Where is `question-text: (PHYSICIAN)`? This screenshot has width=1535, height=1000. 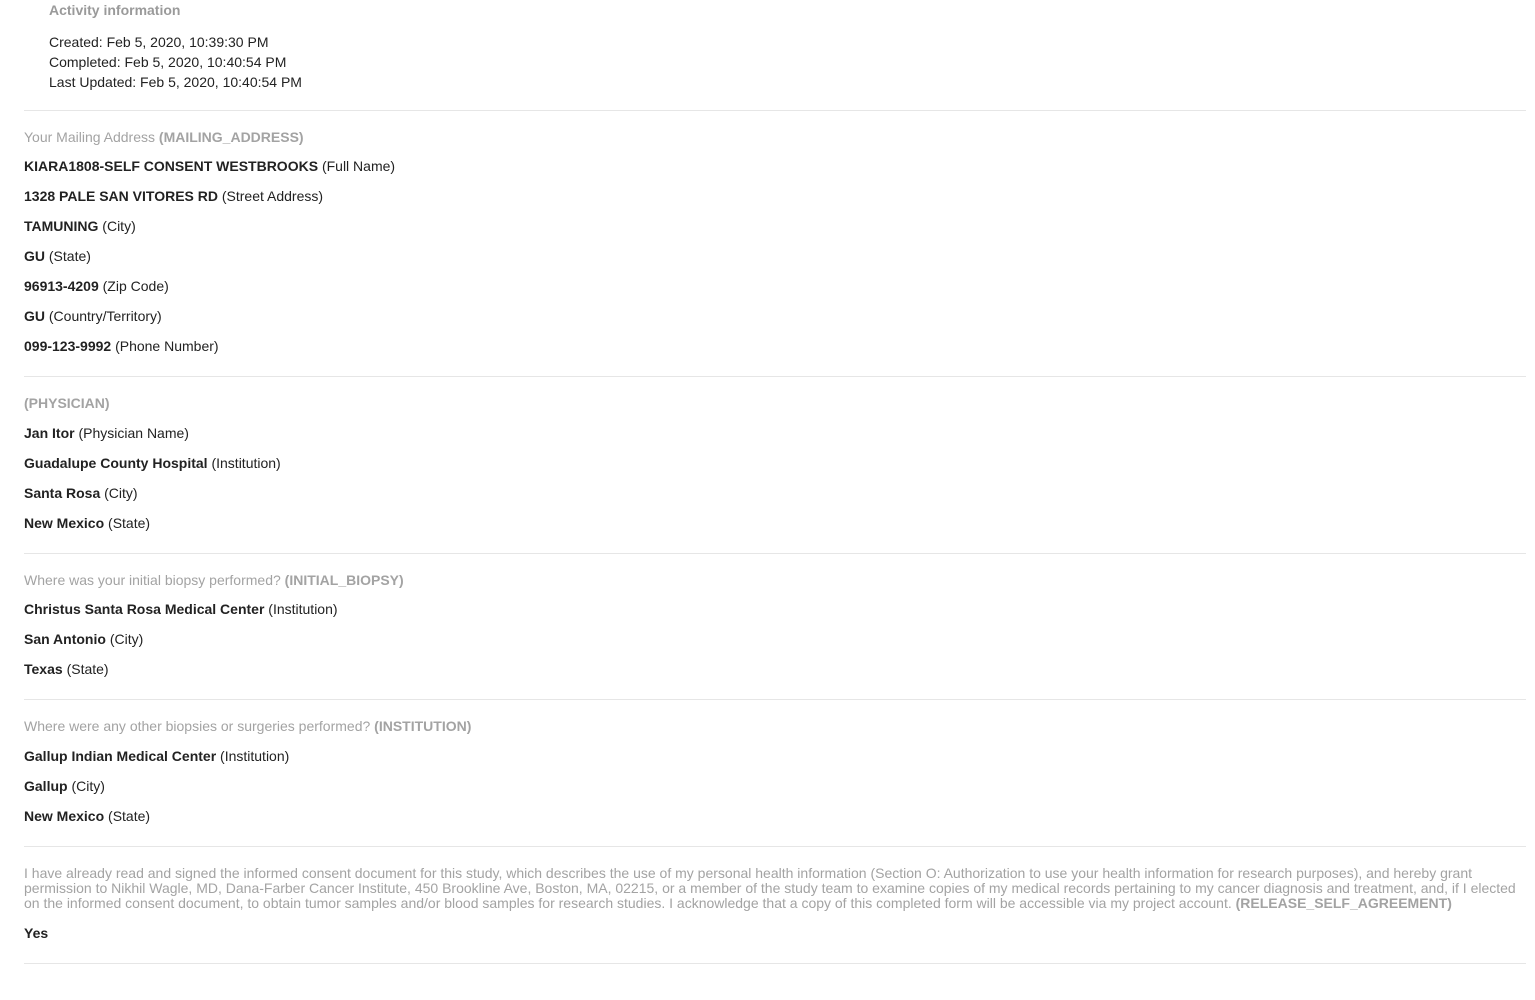 question-text: (PHYSICIAN) is located at coordinates (775, 403).